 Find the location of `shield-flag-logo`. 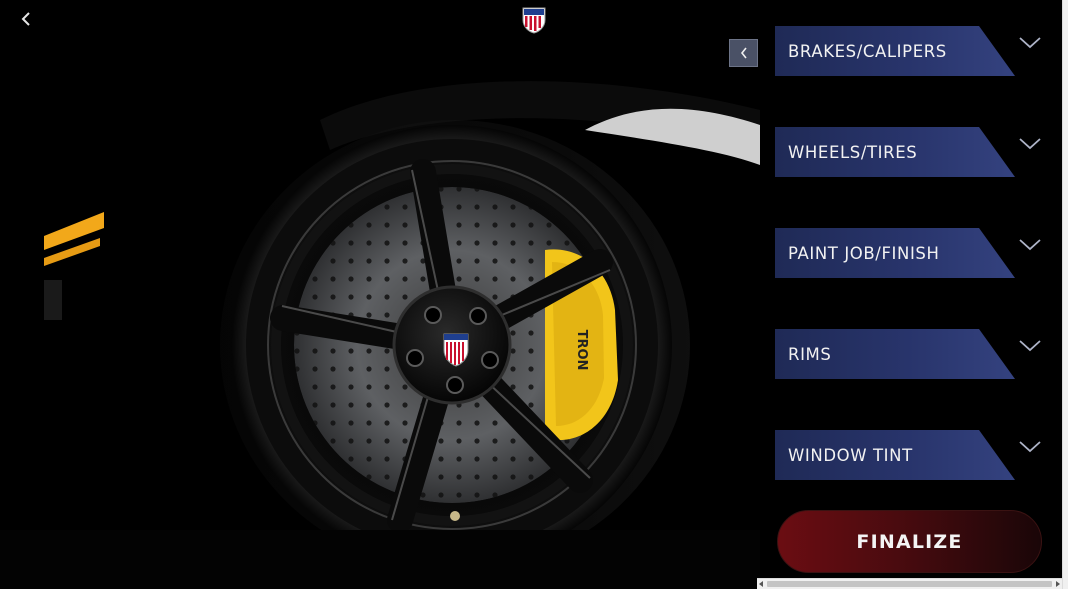

shield-flag-logo is located at coordinates (534, 20).